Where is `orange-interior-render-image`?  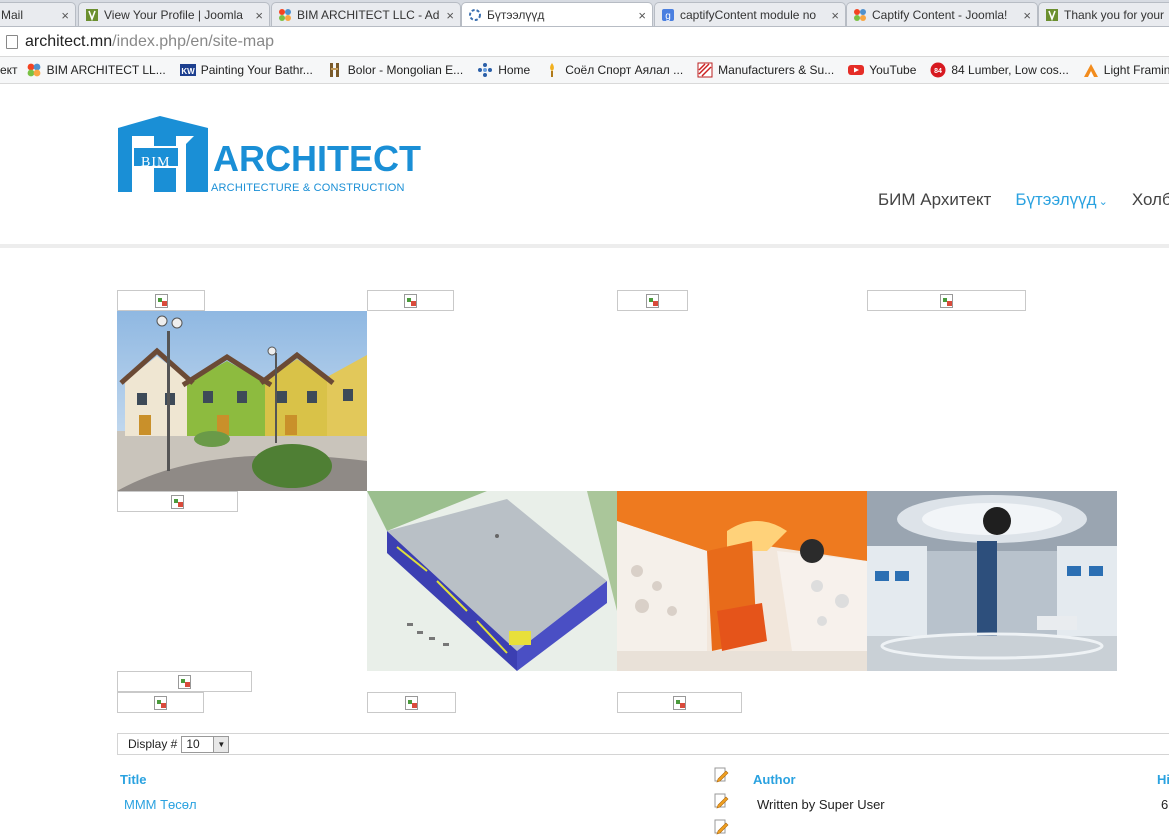
orange-interior-render-image is located at coordinates (742, 581).